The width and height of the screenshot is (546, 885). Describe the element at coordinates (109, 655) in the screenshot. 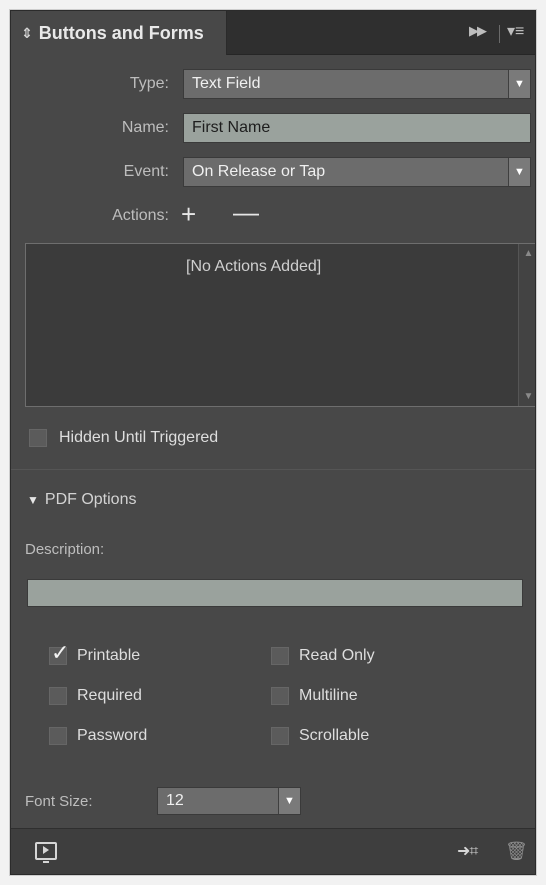

I see `printable-label: Printable` at that location.